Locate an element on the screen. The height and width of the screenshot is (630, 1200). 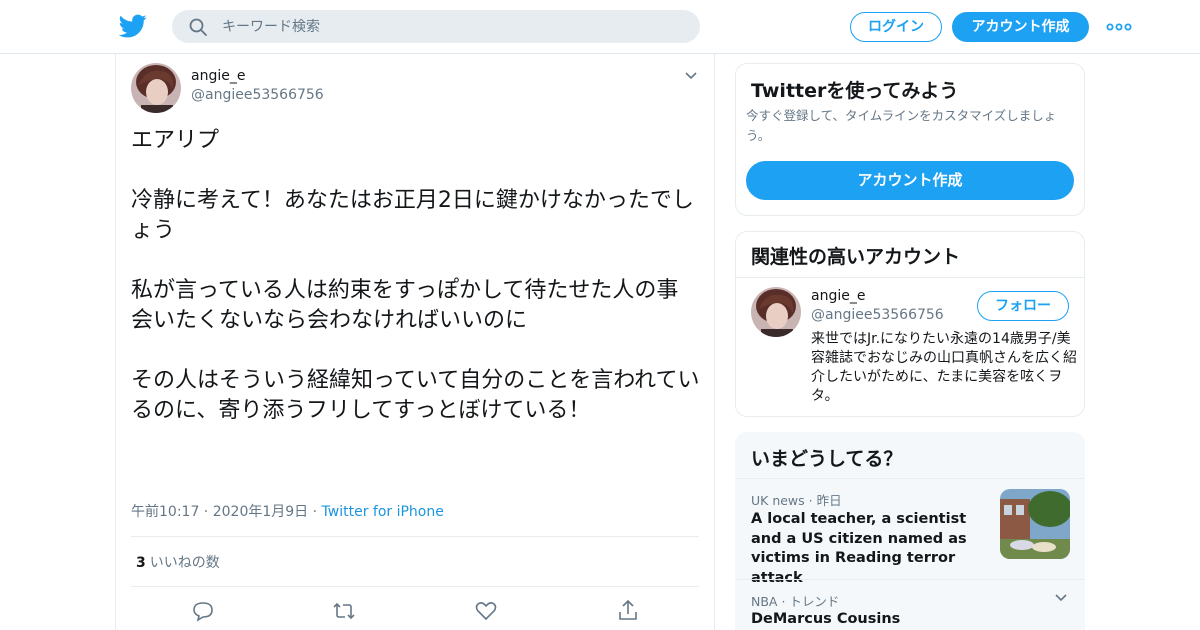
trend-time: 昨日 is located at coordinates (829, 500).